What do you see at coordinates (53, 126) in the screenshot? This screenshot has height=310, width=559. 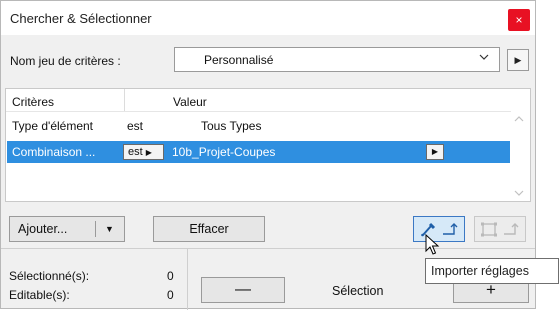 I see `row-criterion: Type d'élément` at bounding box center [53, 126].